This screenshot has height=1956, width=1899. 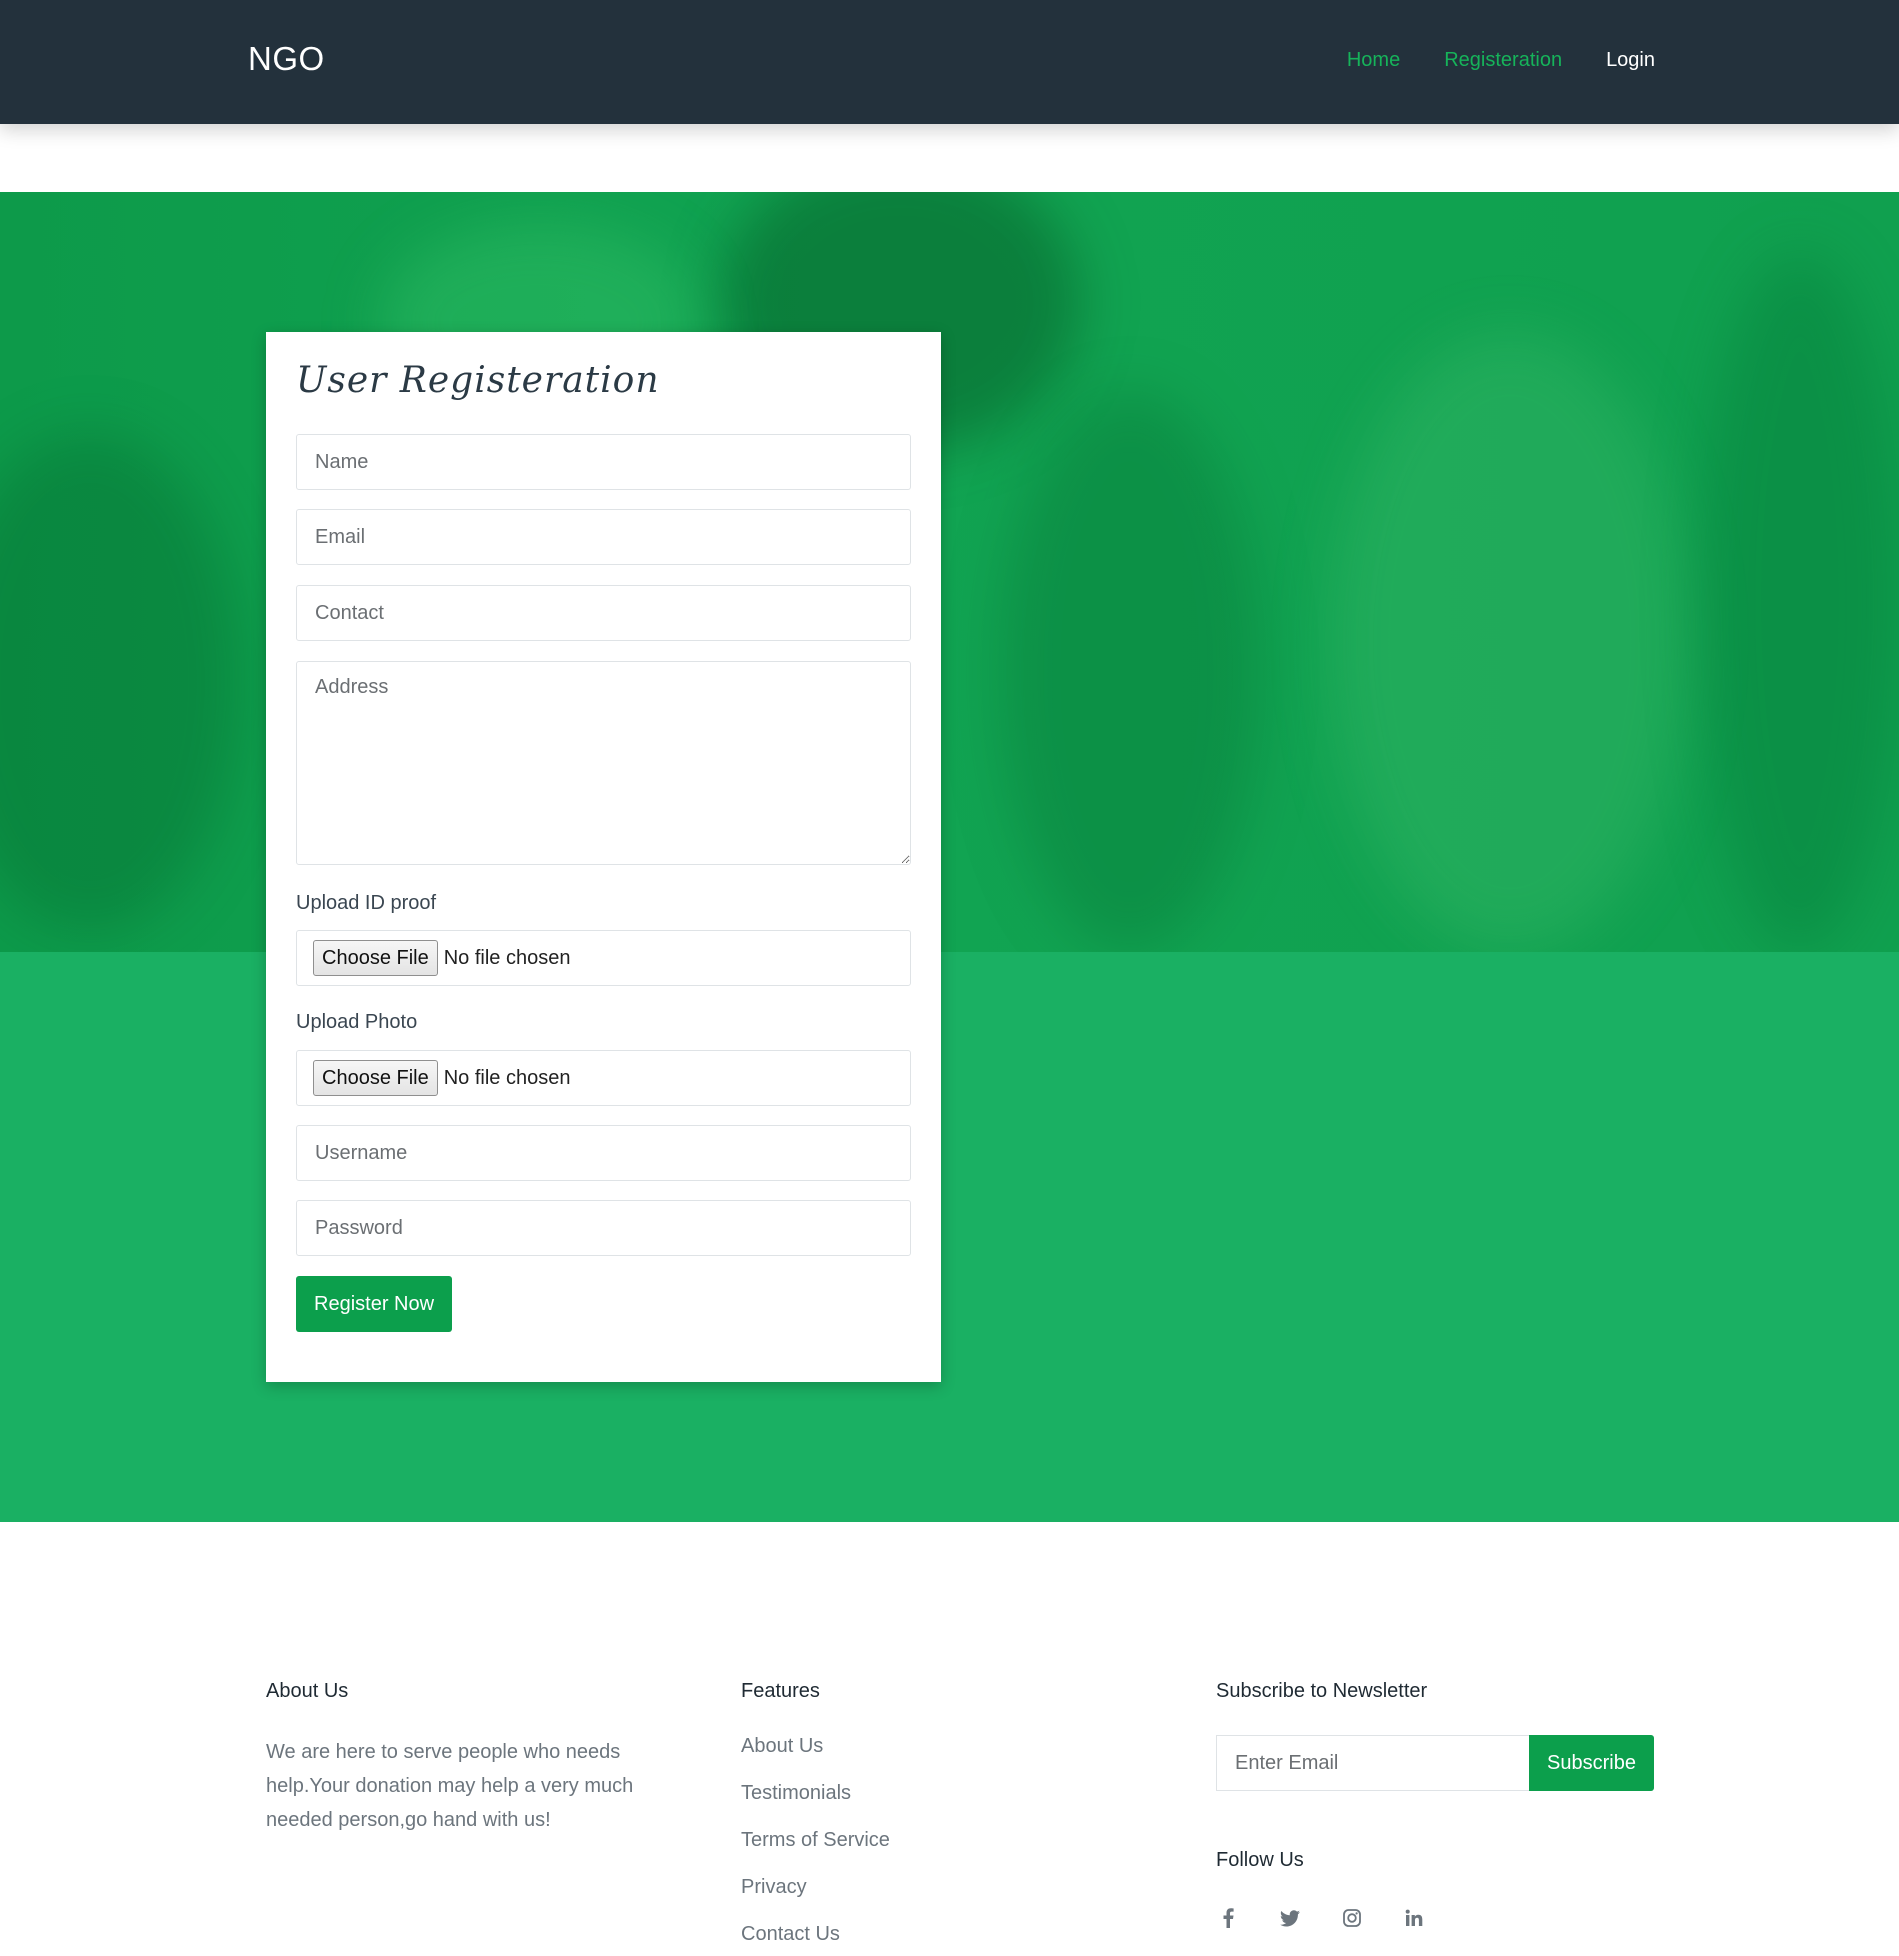 What do you see at coordinates (603, 1078) in the screenshot?
I see `photo-file-input: Choose File No file chosen` at bounding box center [603, 1078].